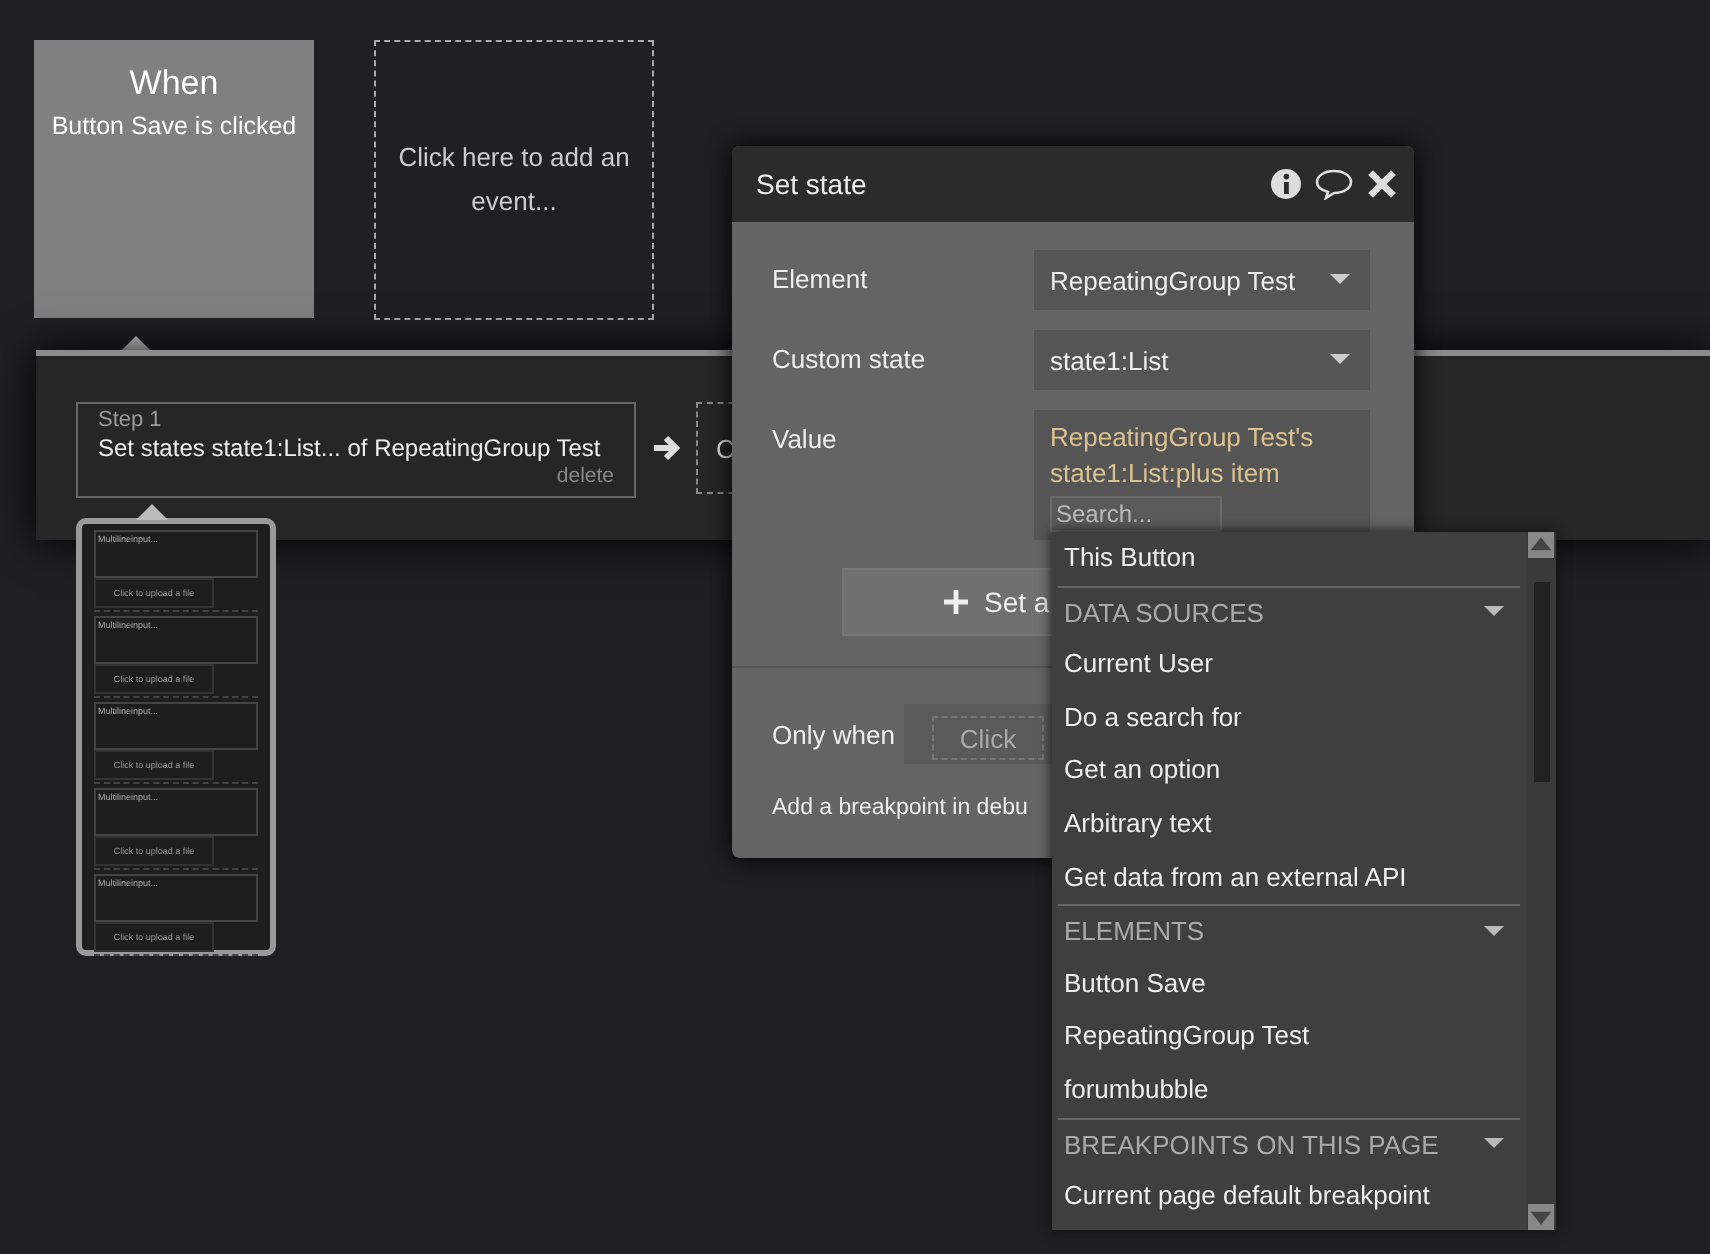 Image resolution: width=1710 pixels, height=1254 pixels. What do you see at coordinates (1251, 1144) in the screenshot?
I see `section-header: BREAKPOINTS ON THIS PAGE` at bounding box center [1251, 1144].